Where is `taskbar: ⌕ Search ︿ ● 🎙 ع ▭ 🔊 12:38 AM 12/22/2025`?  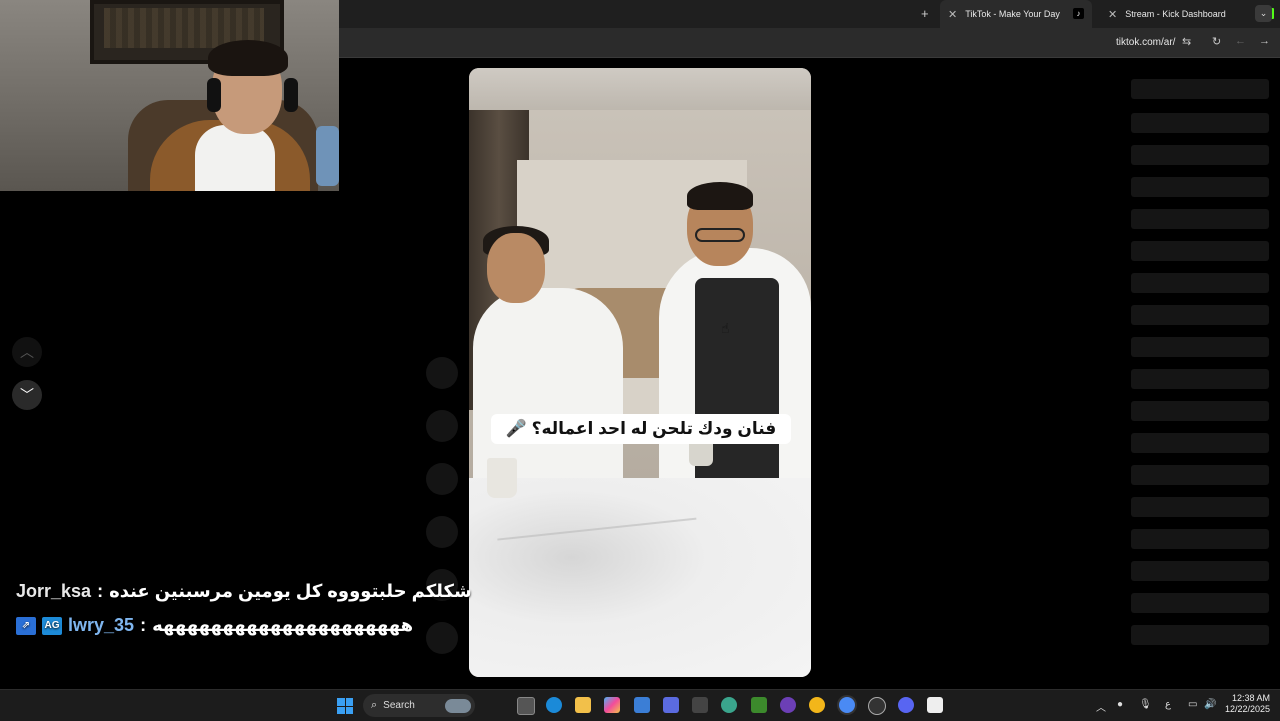 taskbar: ⌕ Search ︿ ● 🎙 ع ▭ 🔊 12:38 AM 12/22/2025 is located at coordinates (640, 705).